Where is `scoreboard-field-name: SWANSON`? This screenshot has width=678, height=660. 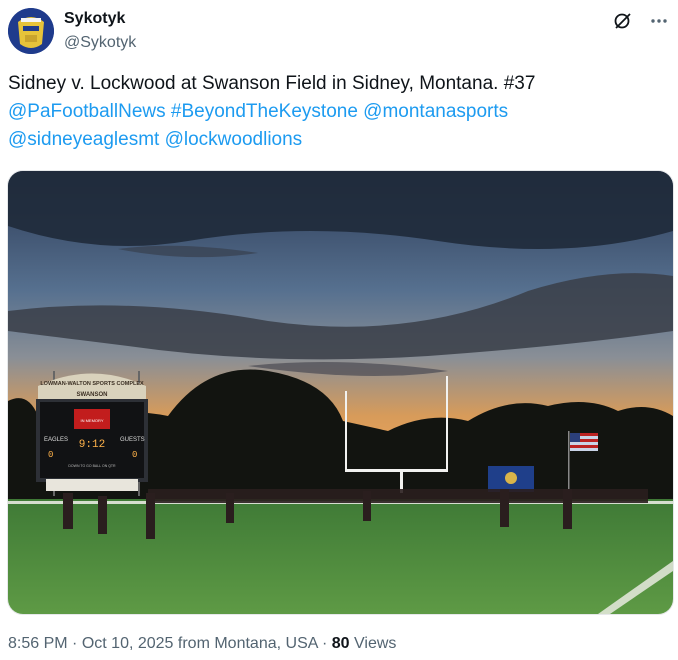
scoreboard-field-name: SWANSON is located at coordinates (91, 395).